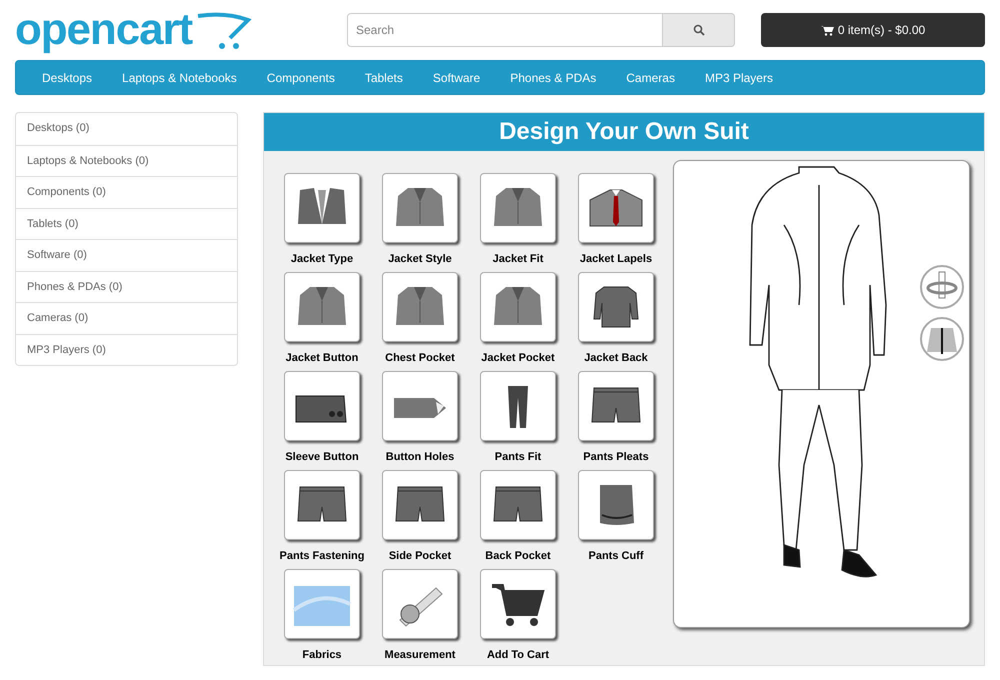 Image resolution: width=1000 pixels, height=680 pixels. Describe the element at coordinates (698, 30) in the screenshot. I see `search-icon` at that location.